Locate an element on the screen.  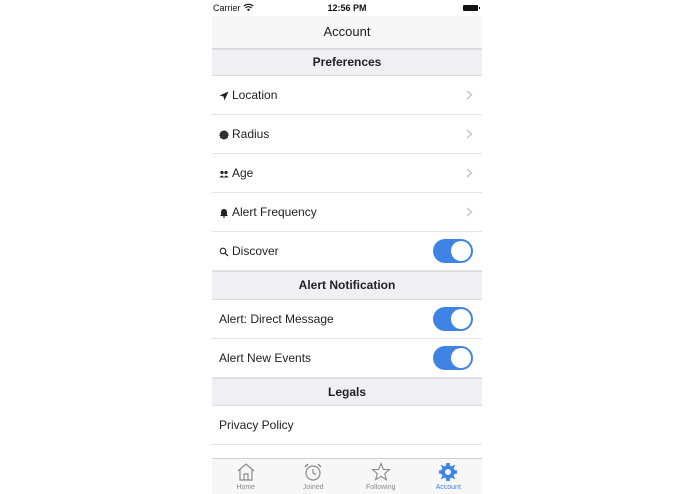
home-icon is located at coordinates (246, 472).